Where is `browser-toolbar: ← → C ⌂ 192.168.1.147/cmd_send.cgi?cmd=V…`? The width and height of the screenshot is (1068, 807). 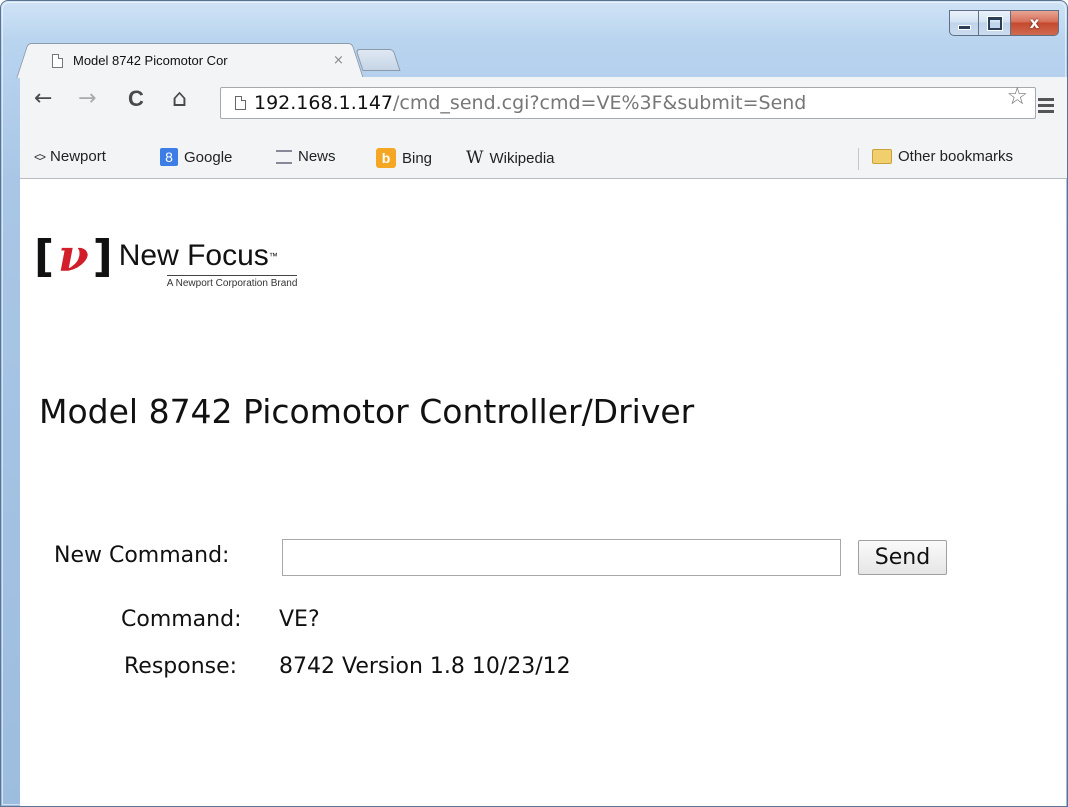
browser-toolbar: ← → C ⌂ 192.168.1.147/cmd_send.cgi?cmd=V… is located at coordinates (543, 110).